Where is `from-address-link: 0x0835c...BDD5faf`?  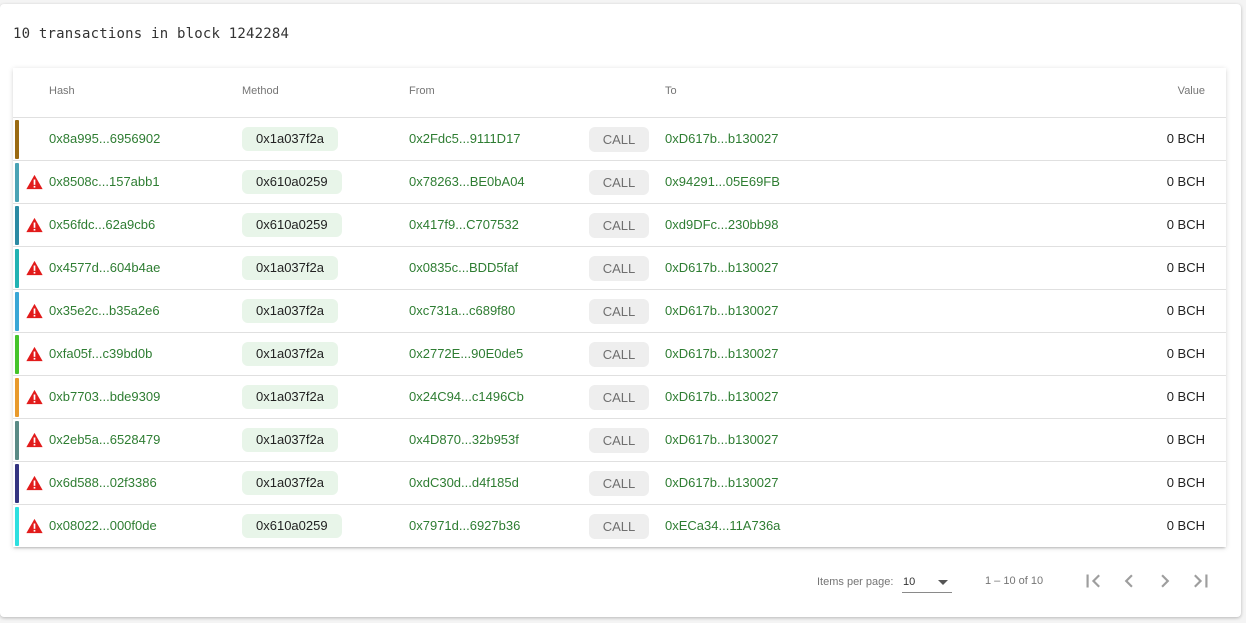 from-address-link: 0x0835c...BDD5faf is located at coordinates (463, 267).